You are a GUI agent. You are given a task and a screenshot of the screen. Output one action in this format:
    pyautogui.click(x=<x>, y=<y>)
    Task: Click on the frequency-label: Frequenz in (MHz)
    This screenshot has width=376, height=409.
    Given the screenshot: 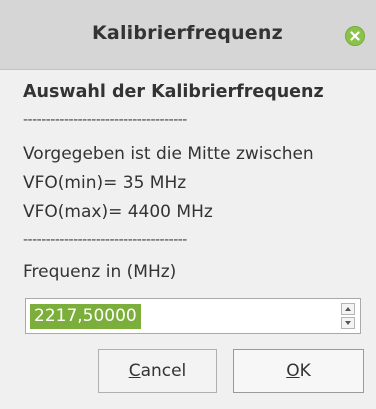 What is the action you would take?
    pyautogui.click(x=100, y=272)
    